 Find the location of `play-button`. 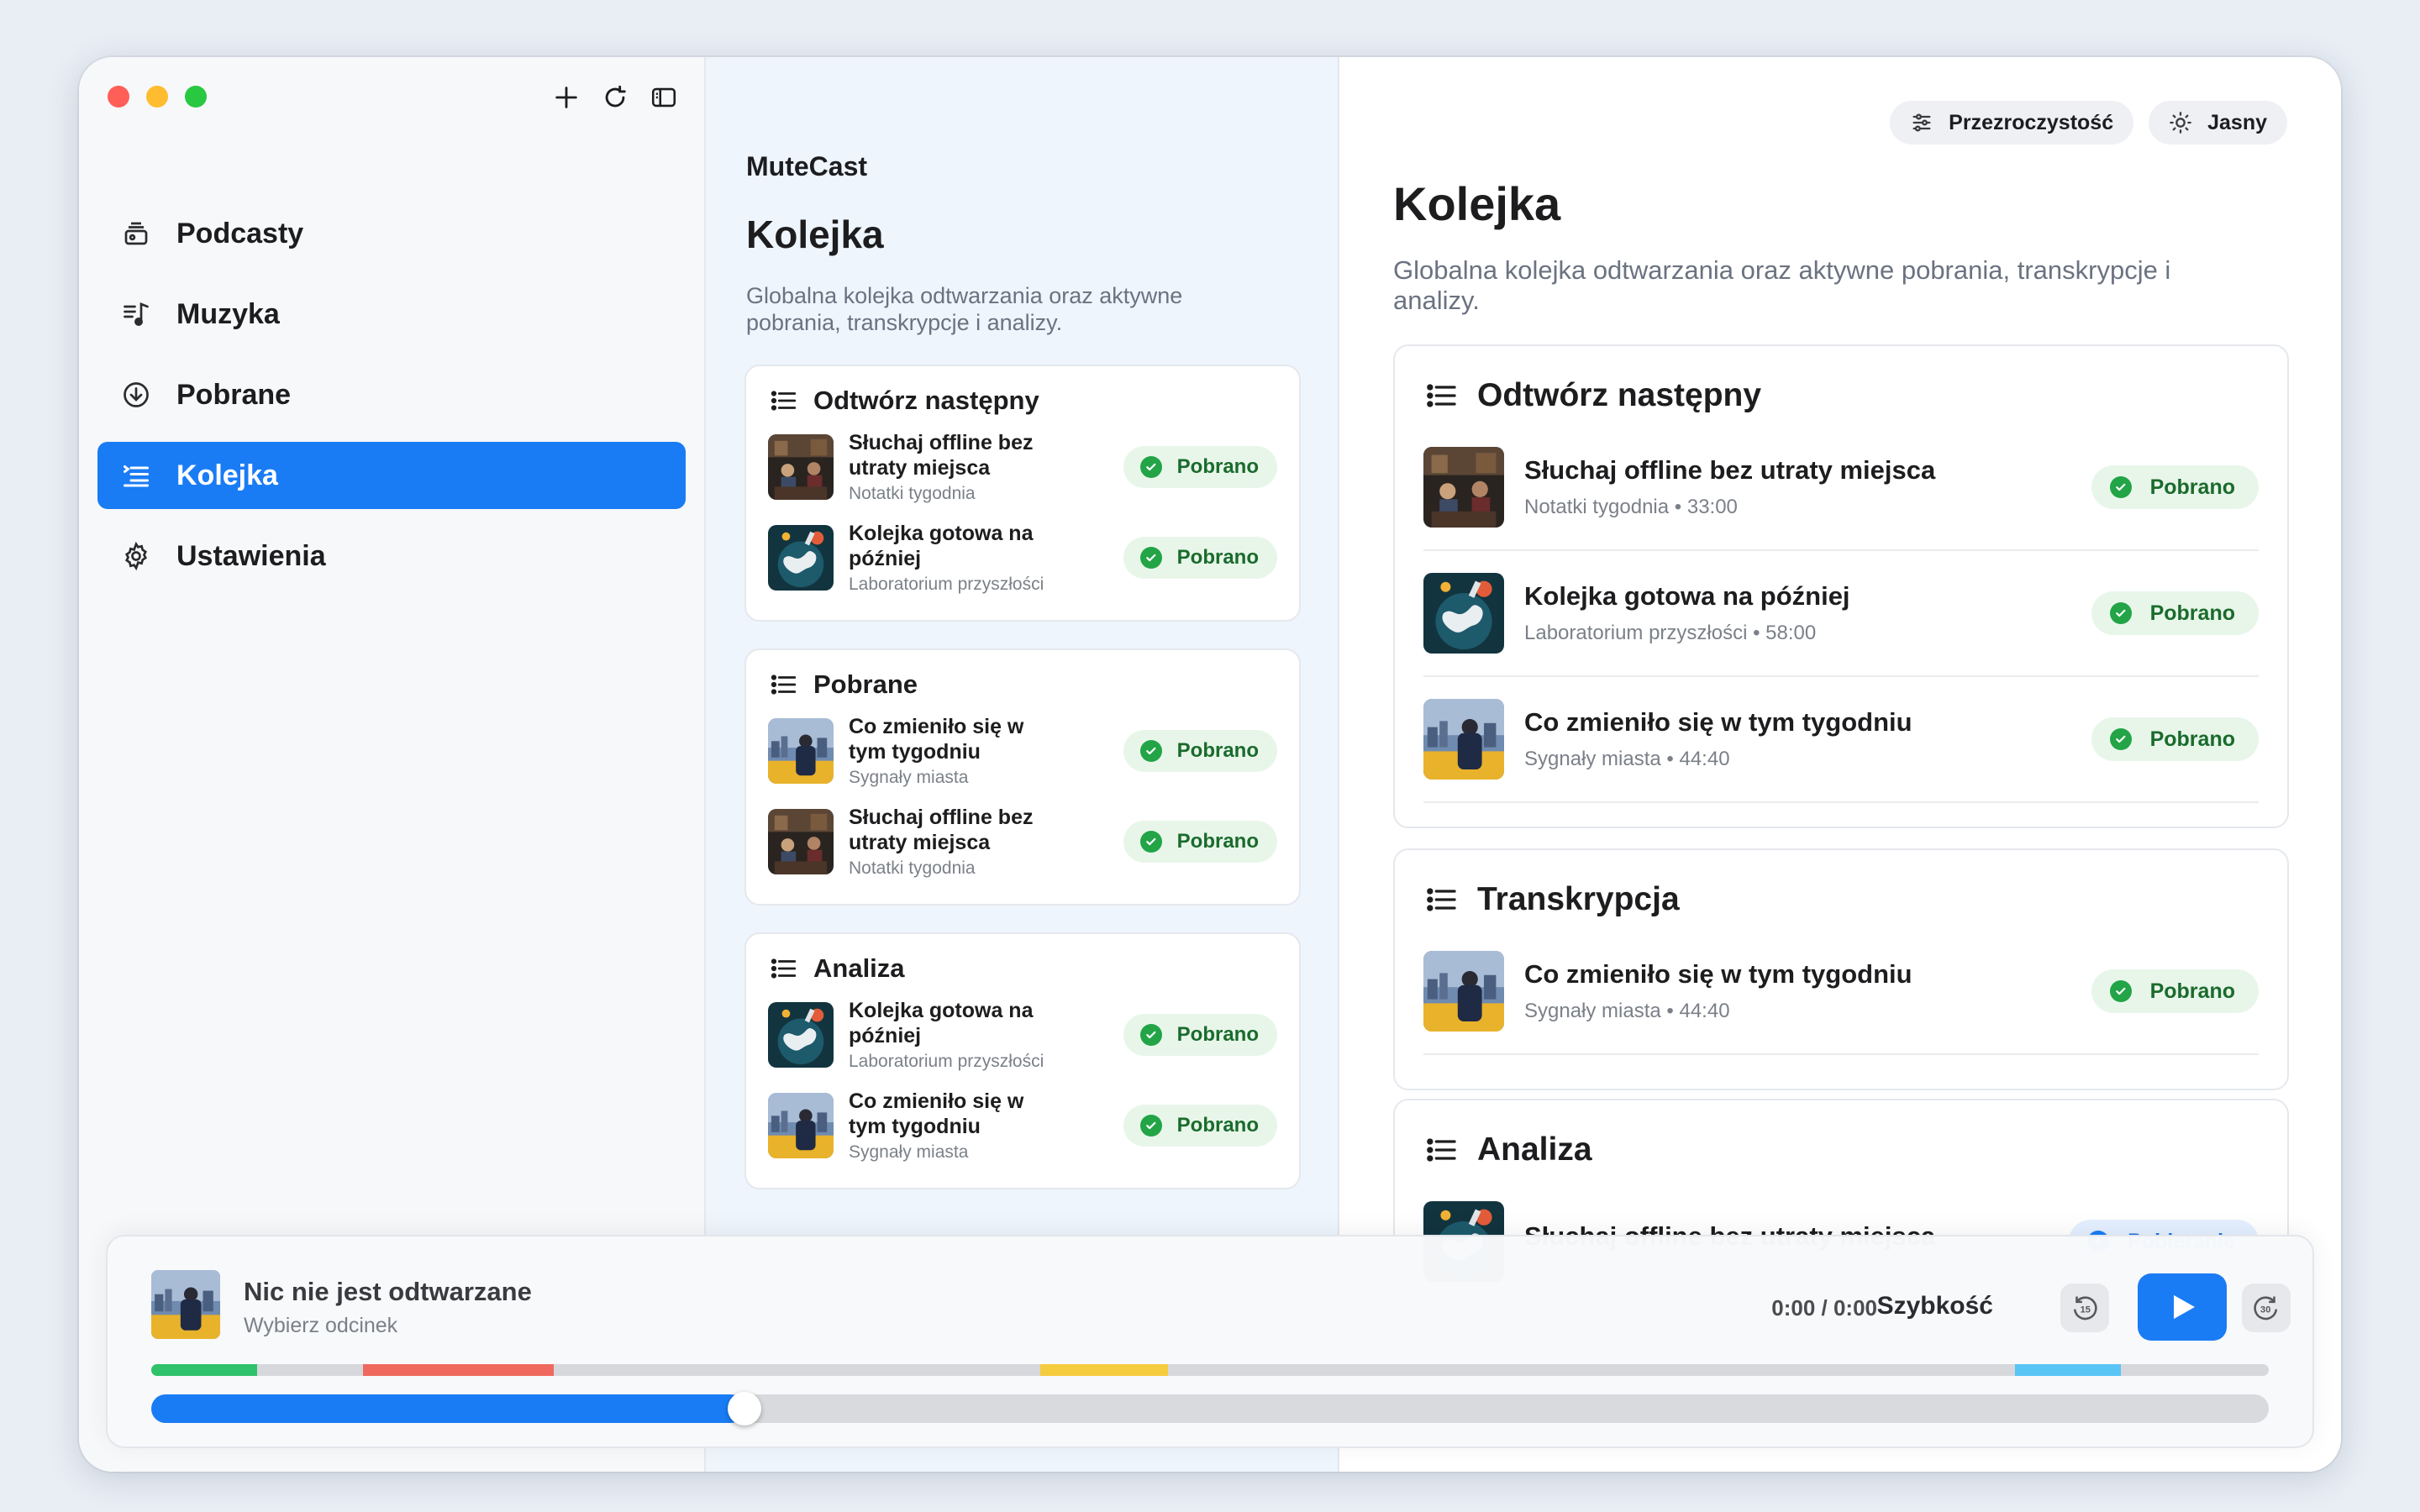

play-button is located at coordinates (2182, 1307).